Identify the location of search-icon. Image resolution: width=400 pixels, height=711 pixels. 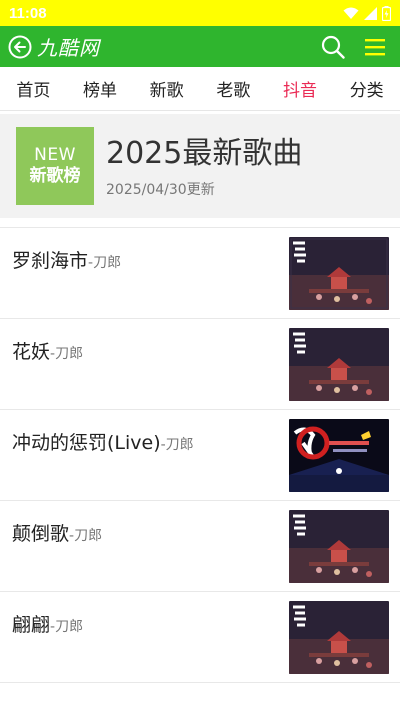
(333, 47).